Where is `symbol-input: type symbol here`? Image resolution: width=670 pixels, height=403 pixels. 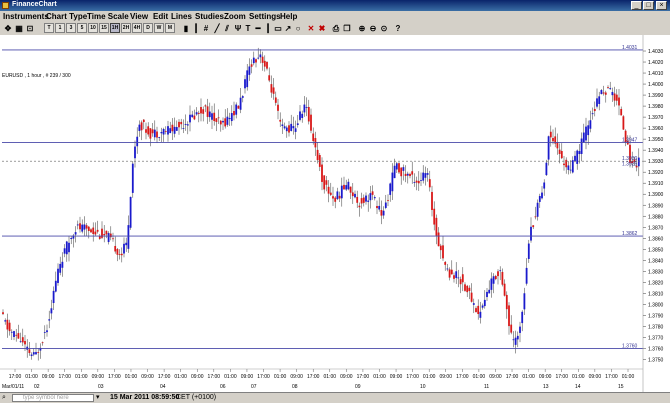
symbol-input: type symbol here is located at coordinates (53, 398).